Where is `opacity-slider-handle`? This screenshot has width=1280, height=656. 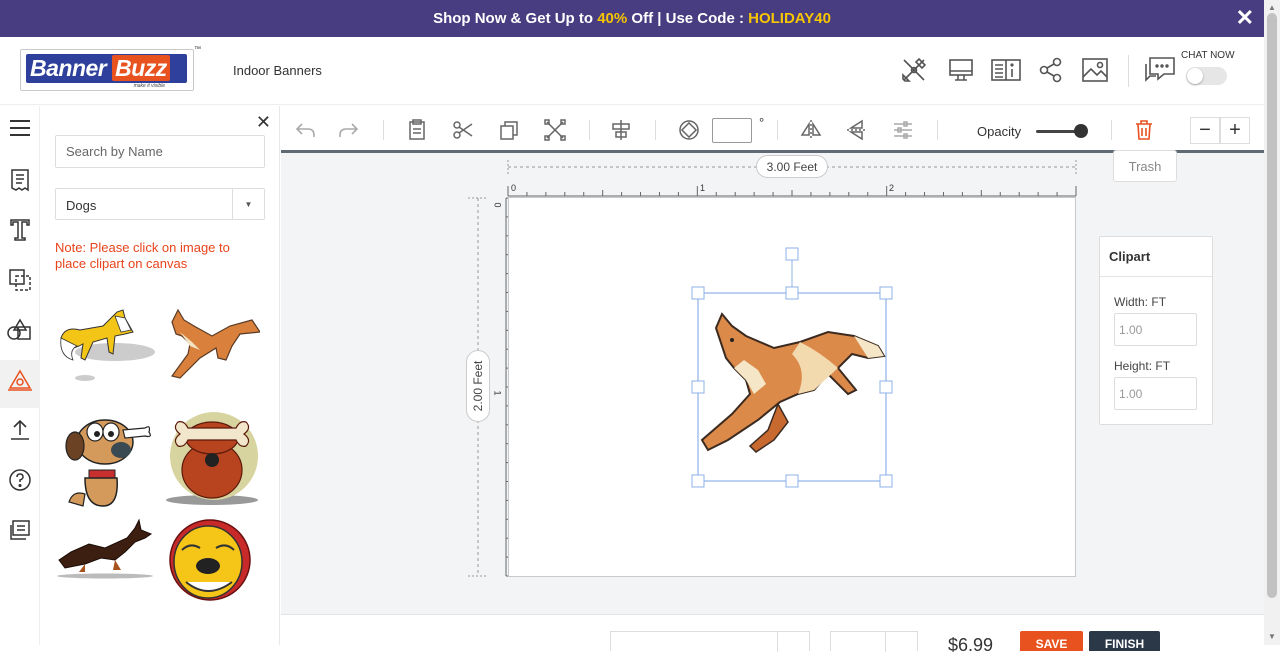 opacity-slider-handle is located at coordinates (1081, 131).